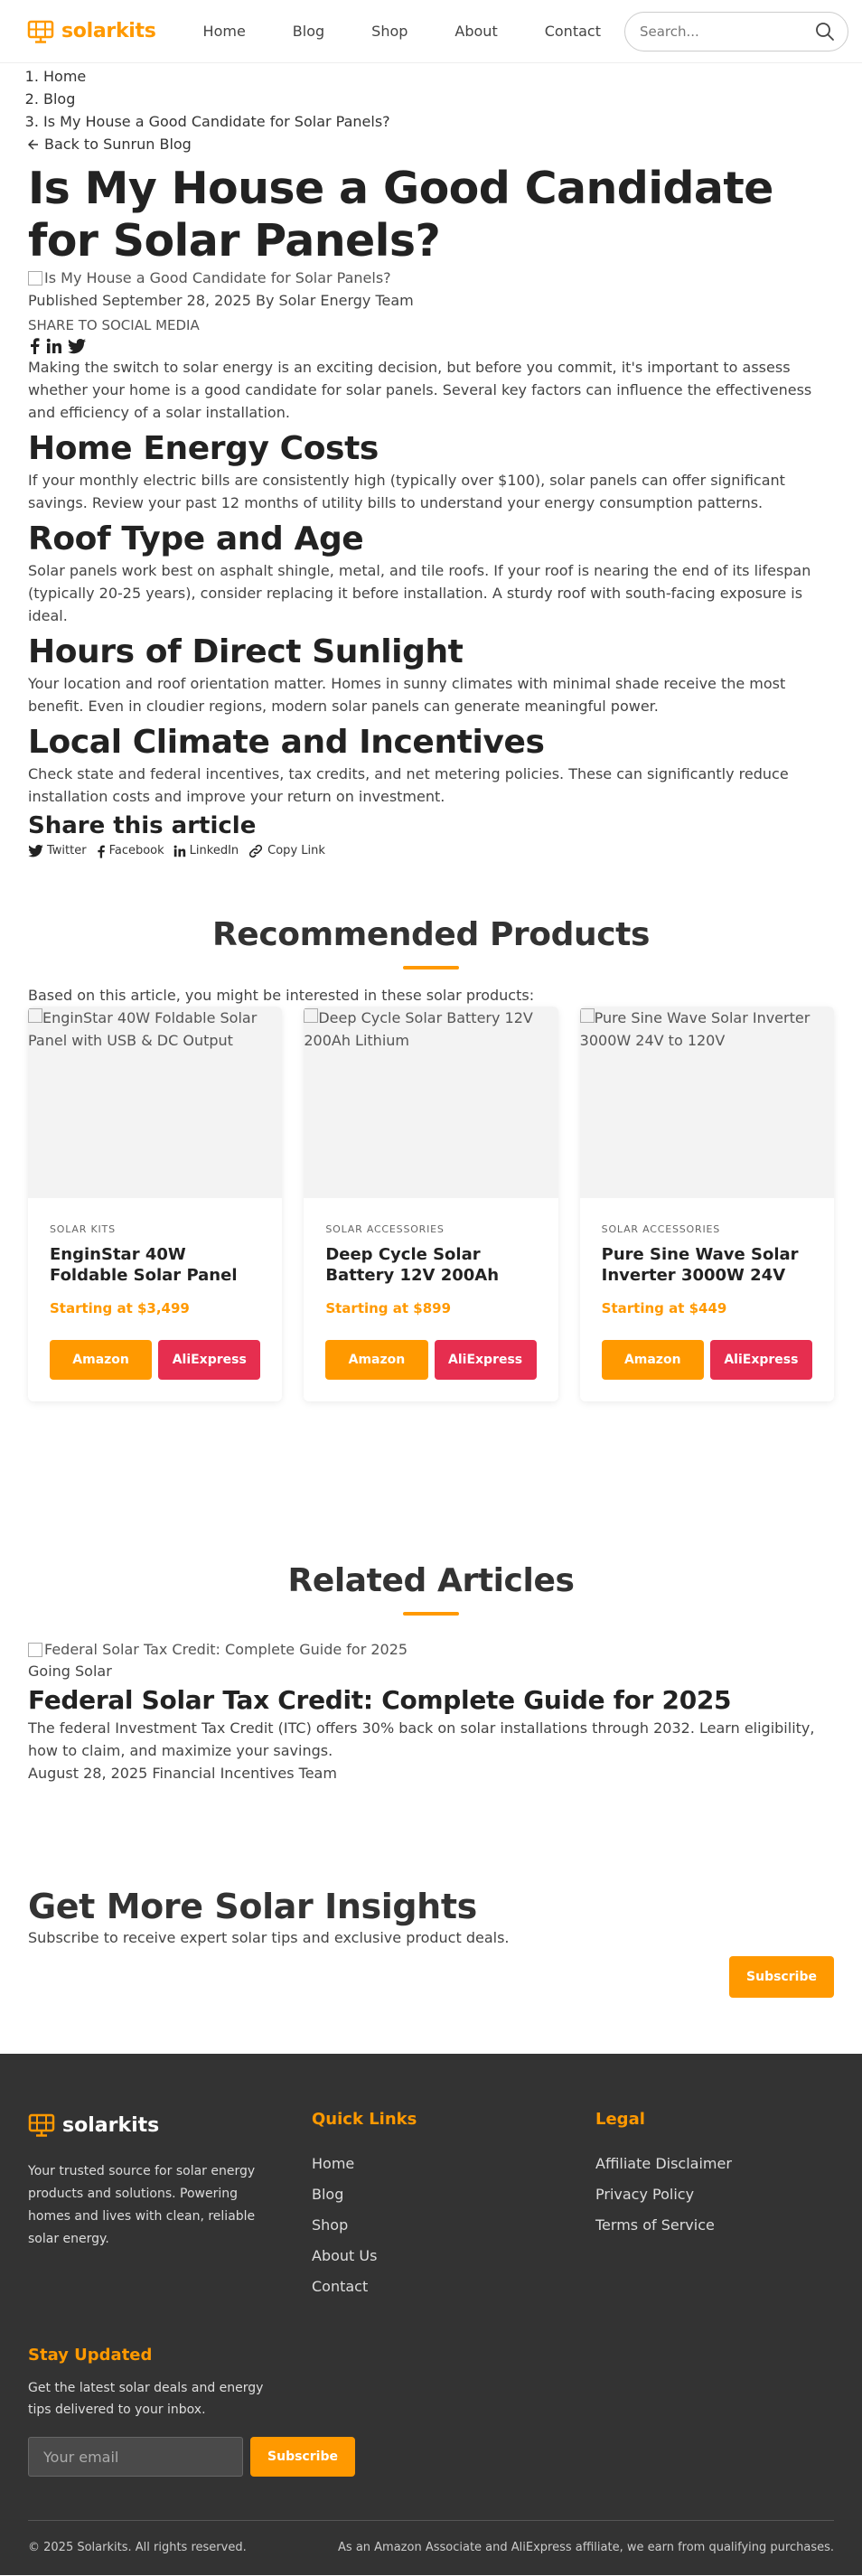  What do you see at coordinates (453, 2256) in the screenshot?
I see `footer-link-about: About Us` at bounding box center [453, 2256].